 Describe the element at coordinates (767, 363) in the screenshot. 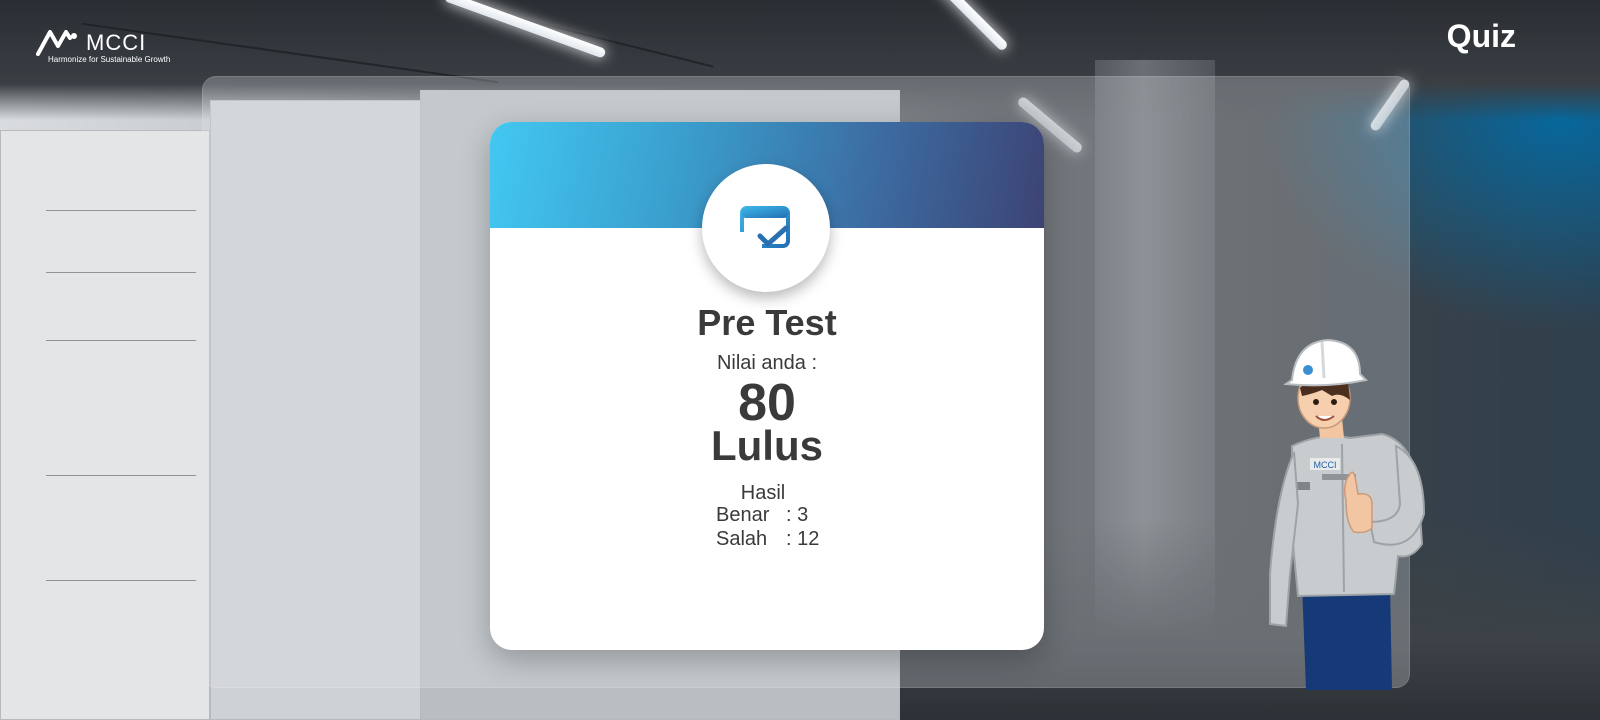

I see `score-label: Nilai anda :` at that location.